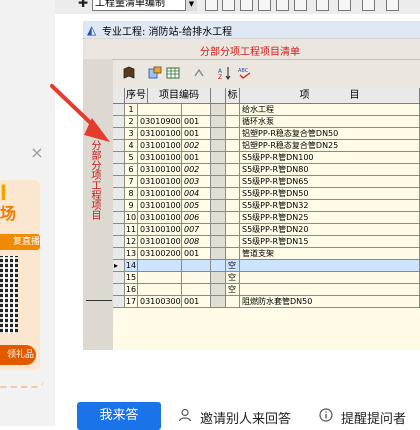  I want to click on table-row: 12 031001006 008 S5级PP-R管DN15, so click(266, 242).